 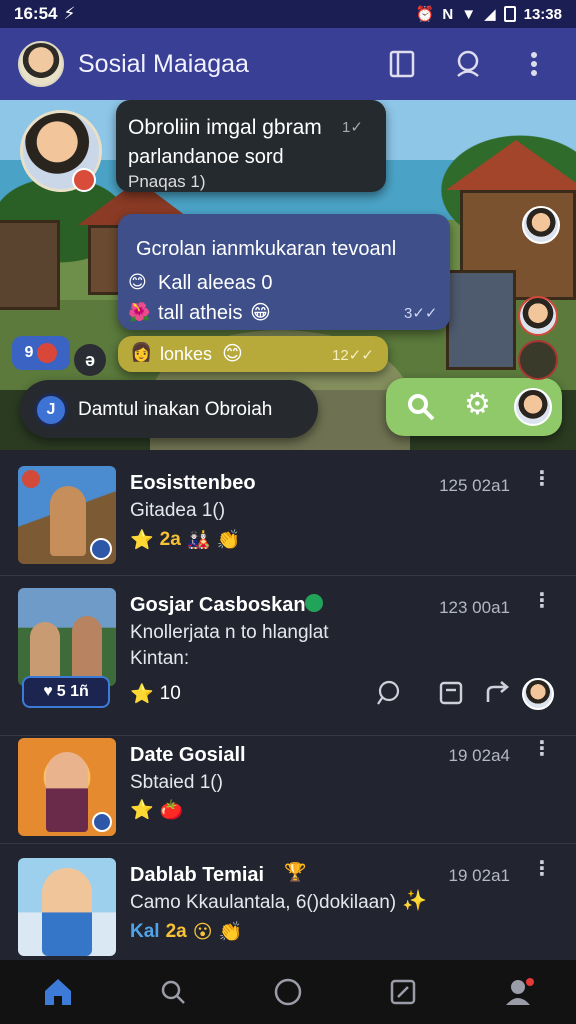 What do you see at coordinates (163, 63) in the screenshot?
I see `app-title: Sosial Maiagaa` at bounding box center [163, 63].